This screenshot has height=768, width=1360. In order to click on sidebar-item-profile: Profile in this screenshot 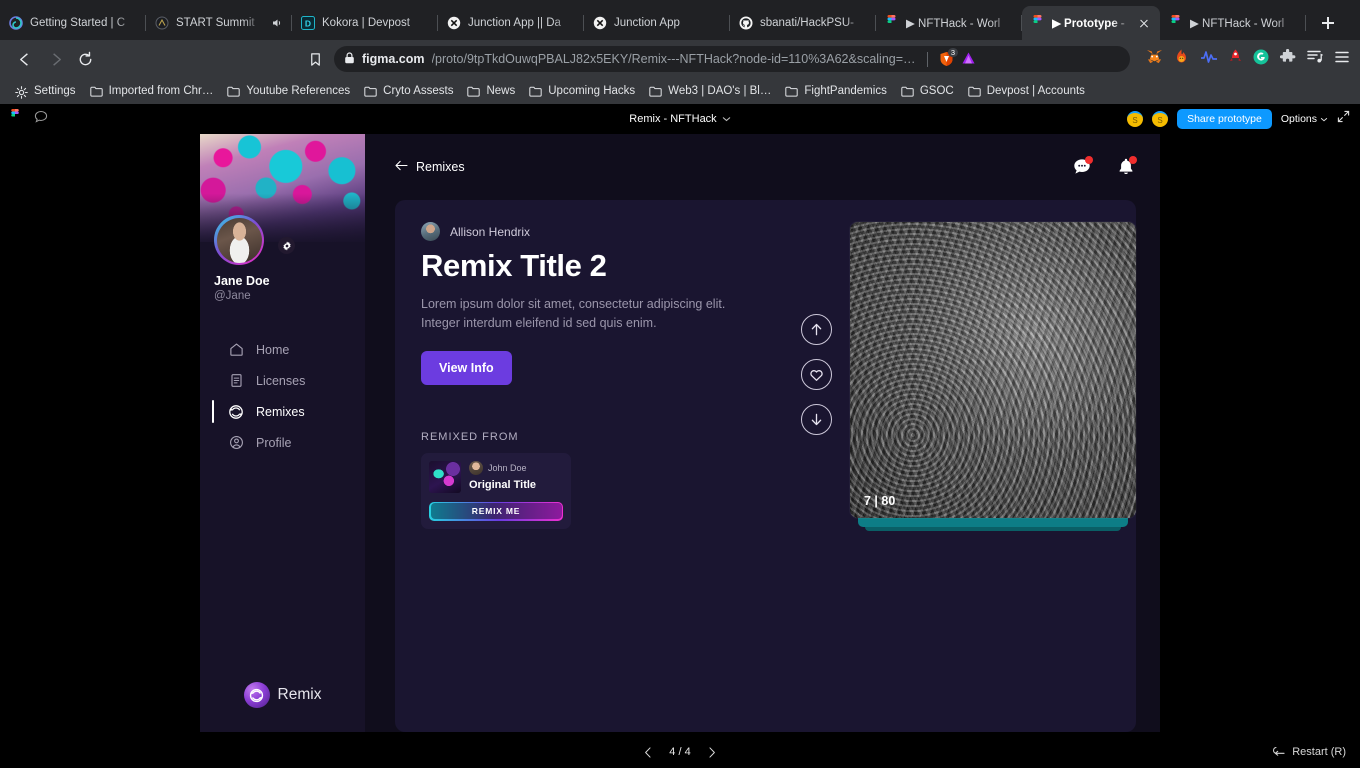, I will do `click(282, 442)`.